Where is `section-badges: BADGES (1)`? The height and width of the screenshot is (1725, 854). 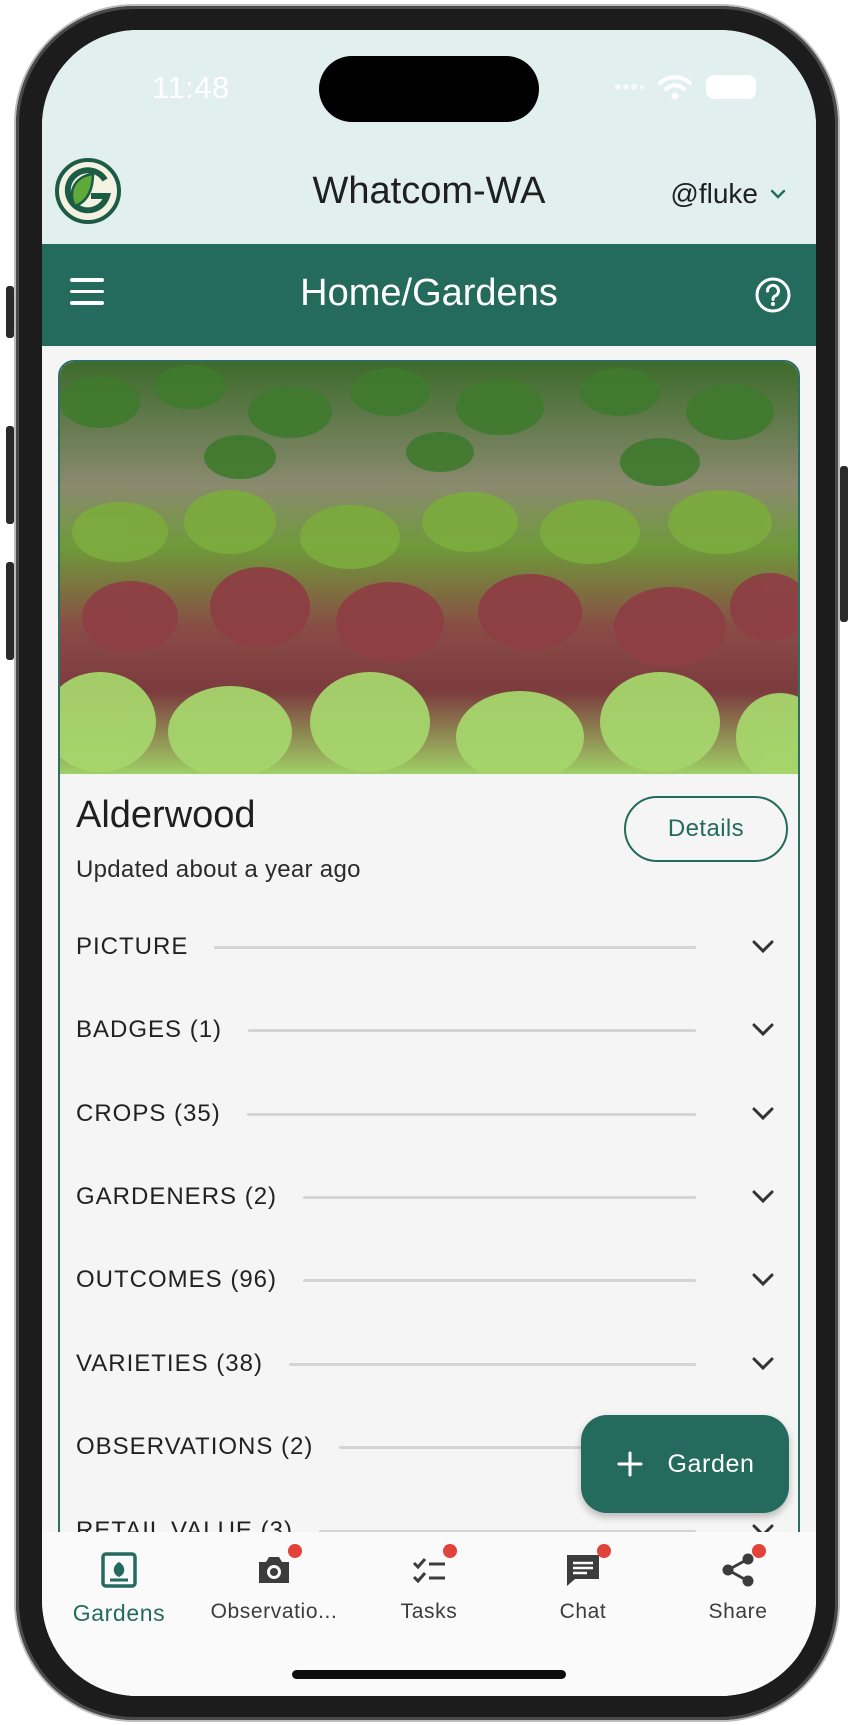 section-badges: BADGES (1) is located at coordinates (432, 1030).